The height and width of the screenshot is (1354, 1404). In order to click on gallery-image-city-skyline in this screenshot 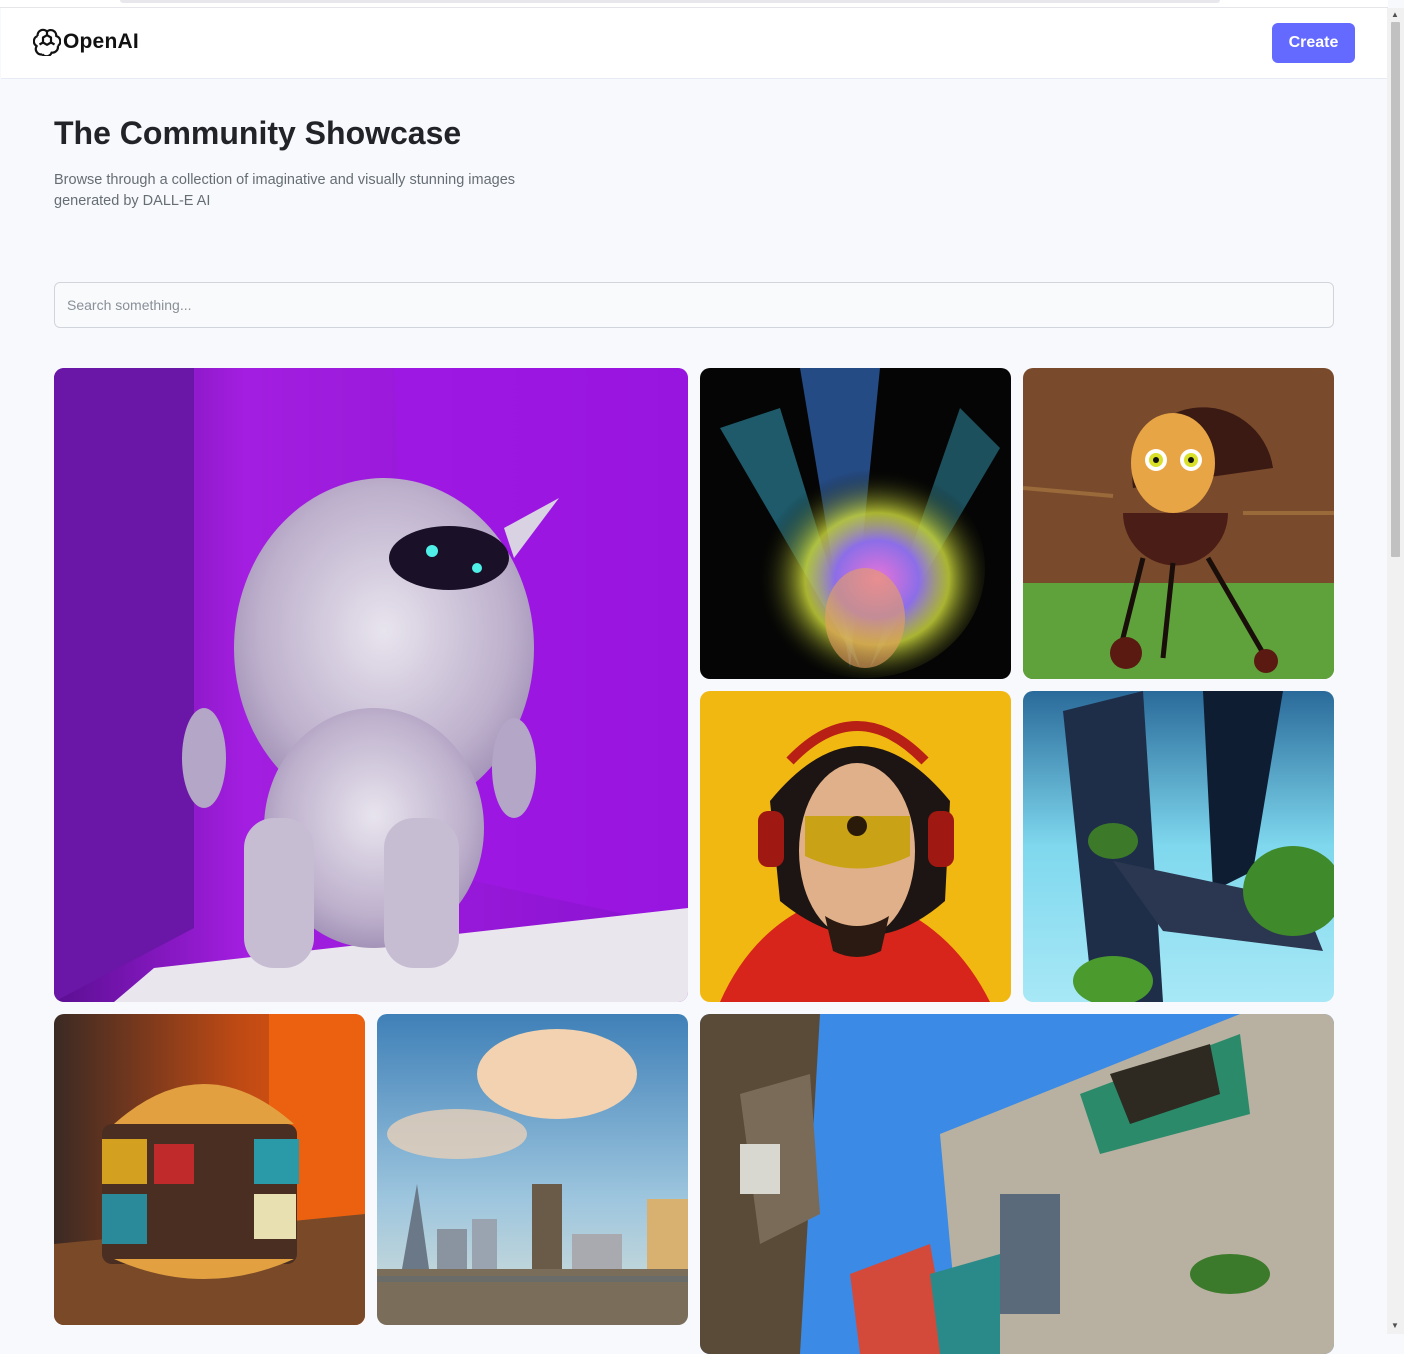, I will do `click(532, 1169)`.